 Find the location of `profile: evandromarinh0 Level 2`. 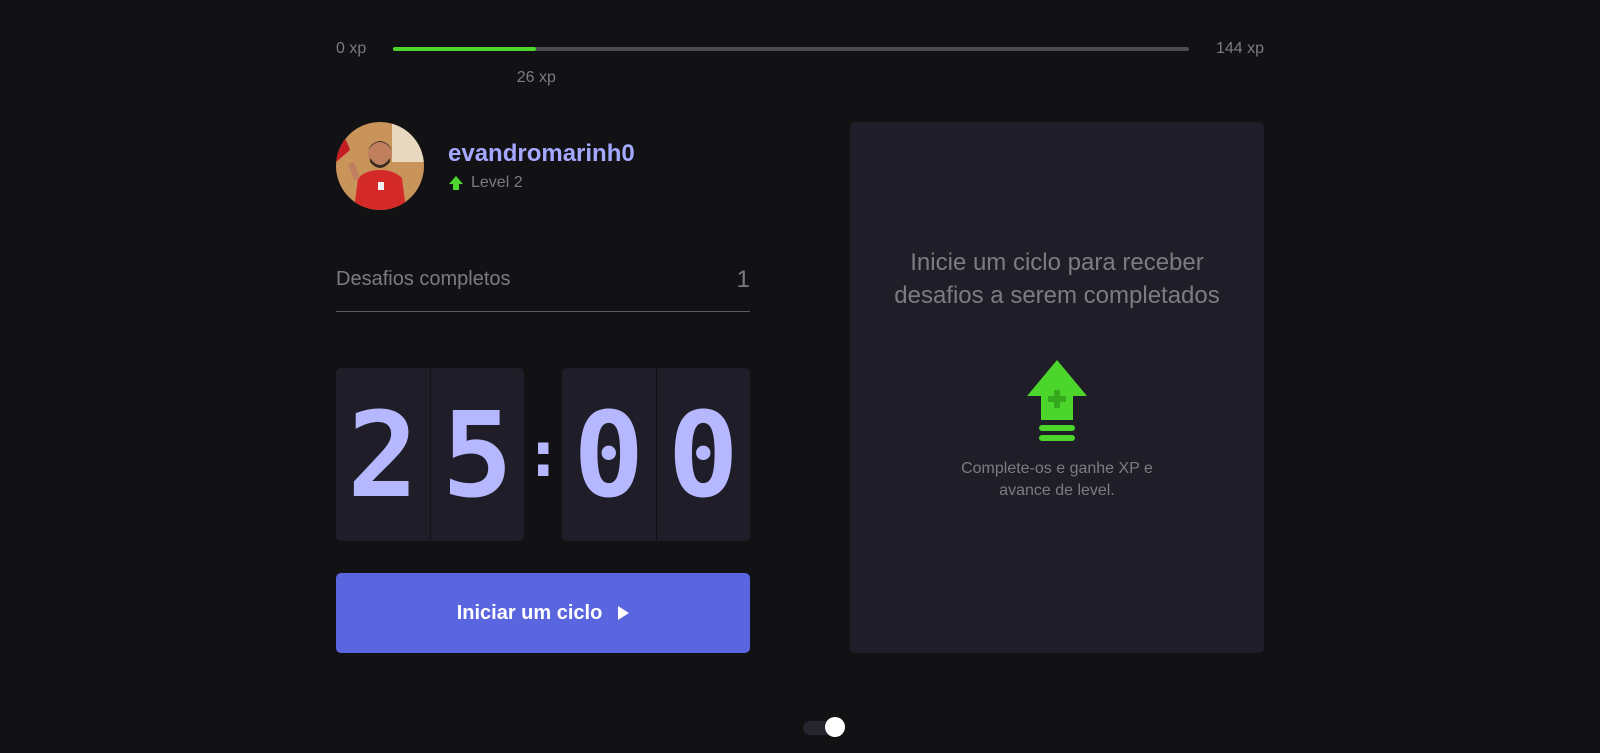

profile: evandromarinh0 Level 2 is located at coordinates (485, 166).